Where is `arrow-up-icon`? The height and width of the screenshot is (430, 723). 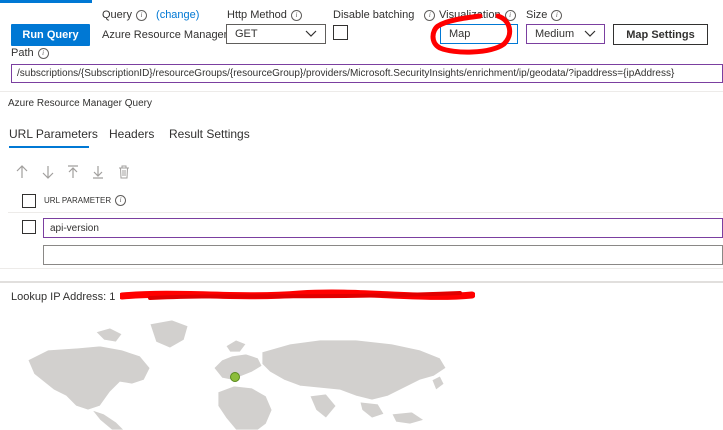
arrow-up-icon is located at coordinates (22, 172).